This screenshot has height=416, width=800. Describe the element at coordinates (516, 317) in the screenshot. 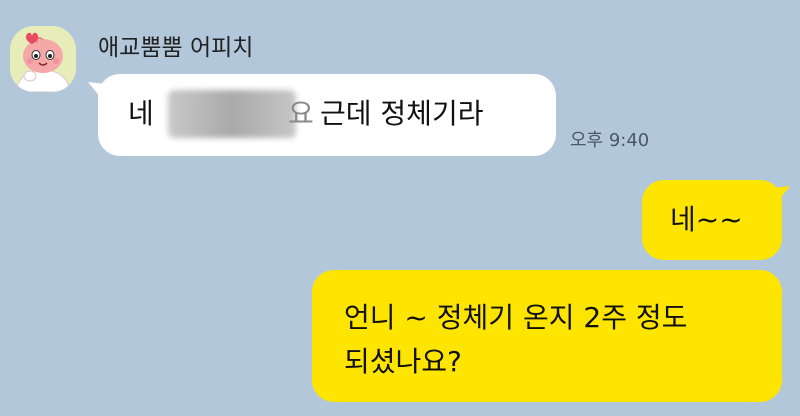

I see `outgoing-message-line: 언니 ~ 정체기 온지 2주 정도` at that location.